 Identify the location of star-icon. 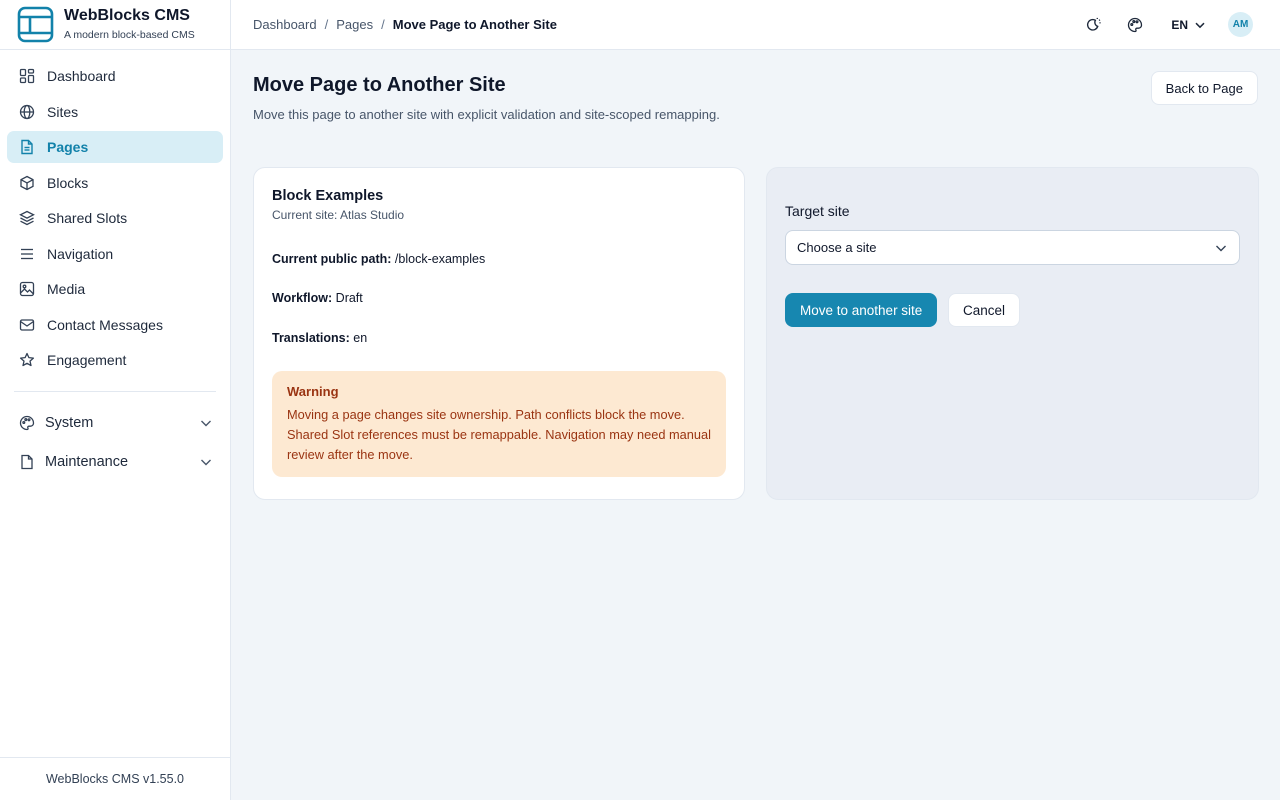
(27, 360).